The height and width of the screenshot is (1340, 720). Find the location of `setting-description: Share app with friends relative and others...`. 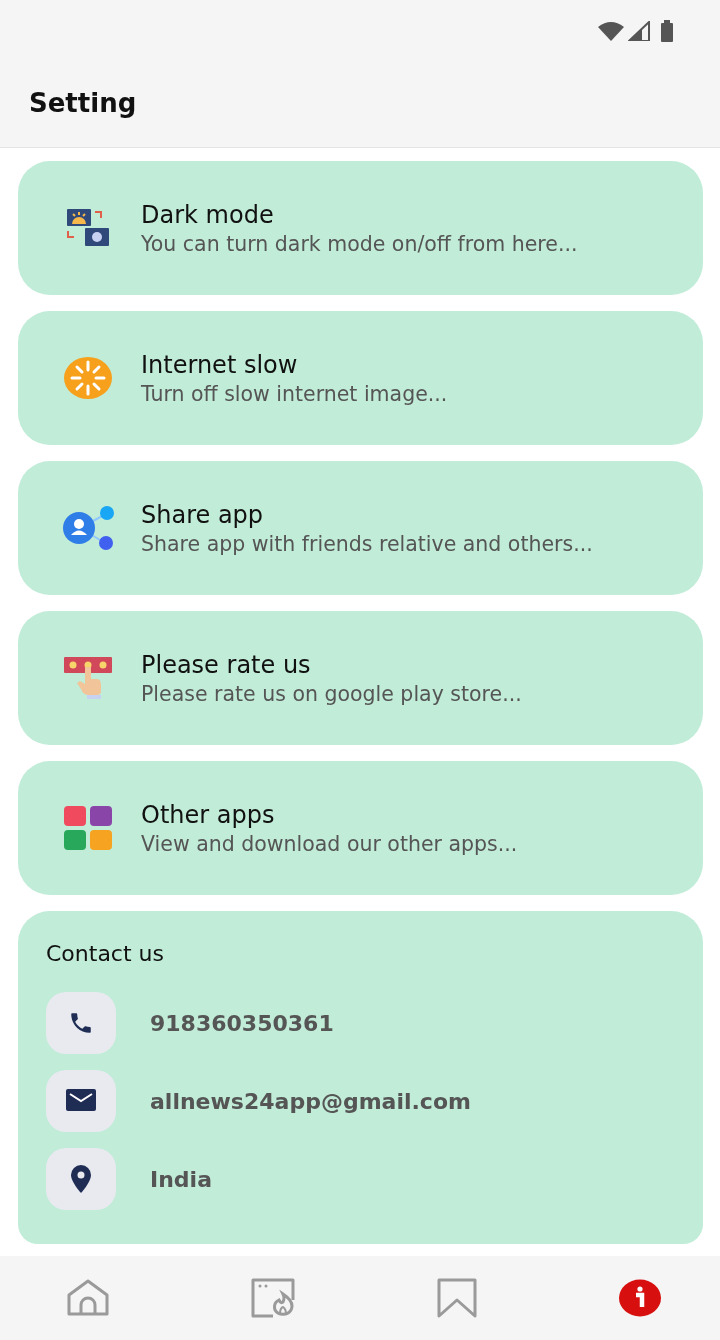

setting-description: Share app with friends relative and others... is located at coordinates (367, 544).